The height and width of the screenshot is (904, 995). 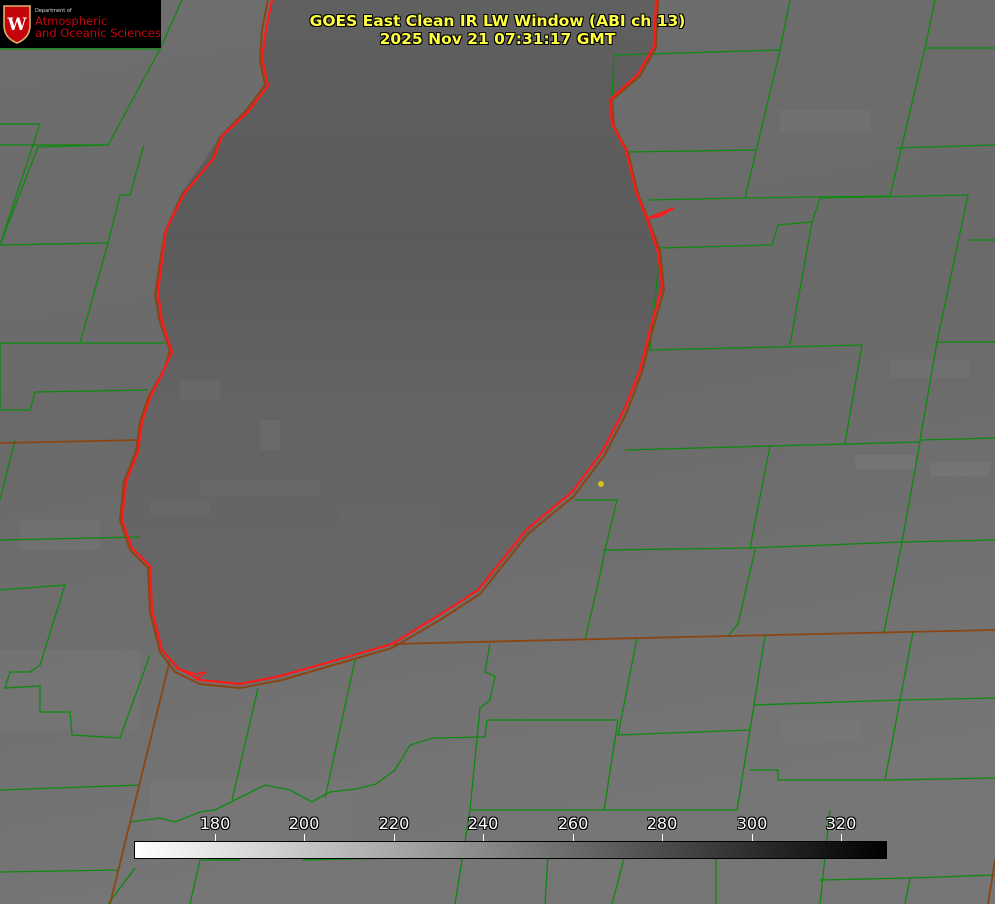 What do you see at coordinates (304, 823) in the screenshot?
I see `colorbar-tick-label: 200` at bounding box center [304, 823].